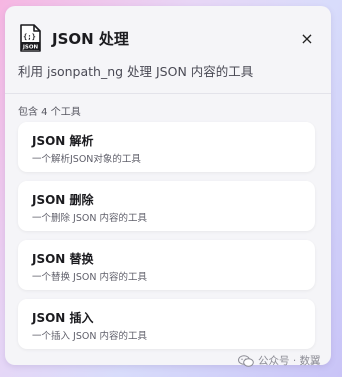 This screenshot has height=377, width=342. What do you see at coordinates (166, 324) in the screenshot?
I see `tool-card-json-insert: JSON 插入 一个插入 JSON 内容的工具` at bounding box center [166, 324].